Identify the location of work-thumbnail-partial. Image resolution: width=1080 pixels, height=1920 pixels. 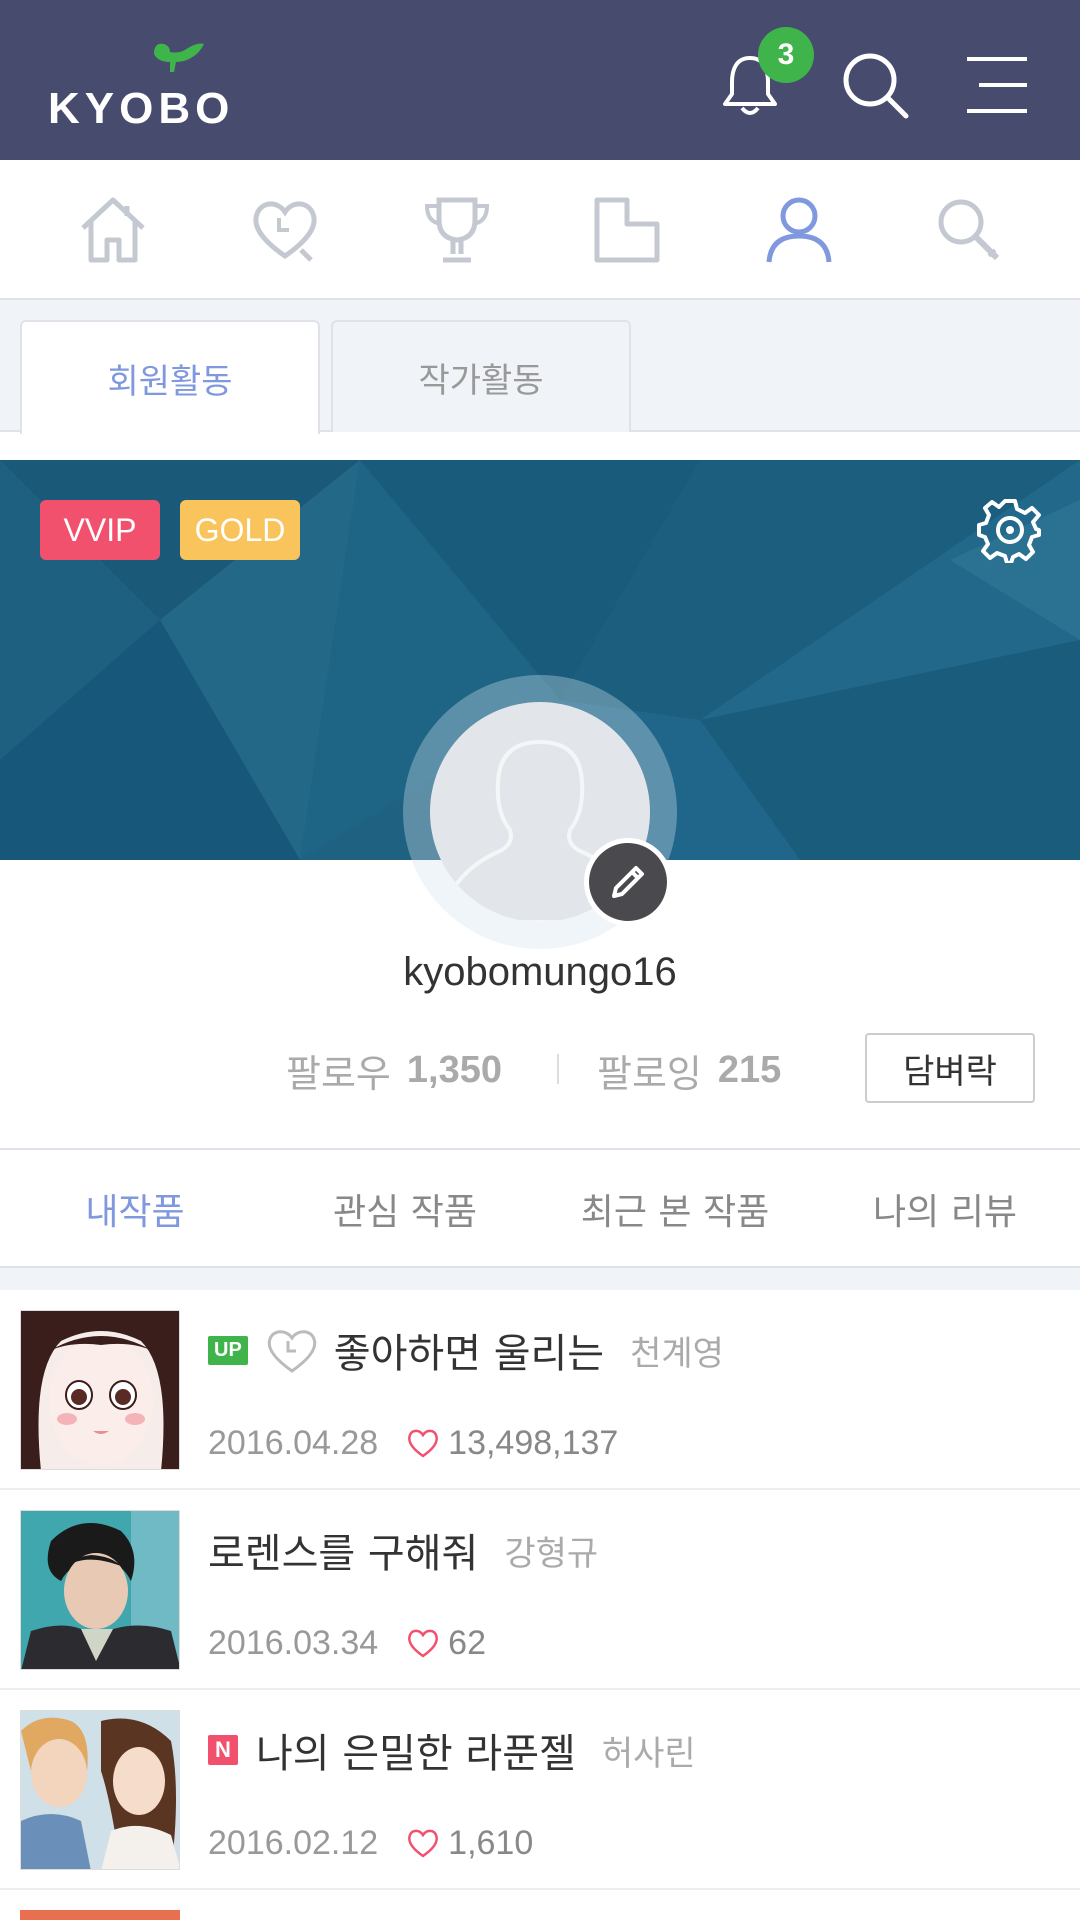
(100, 1915).